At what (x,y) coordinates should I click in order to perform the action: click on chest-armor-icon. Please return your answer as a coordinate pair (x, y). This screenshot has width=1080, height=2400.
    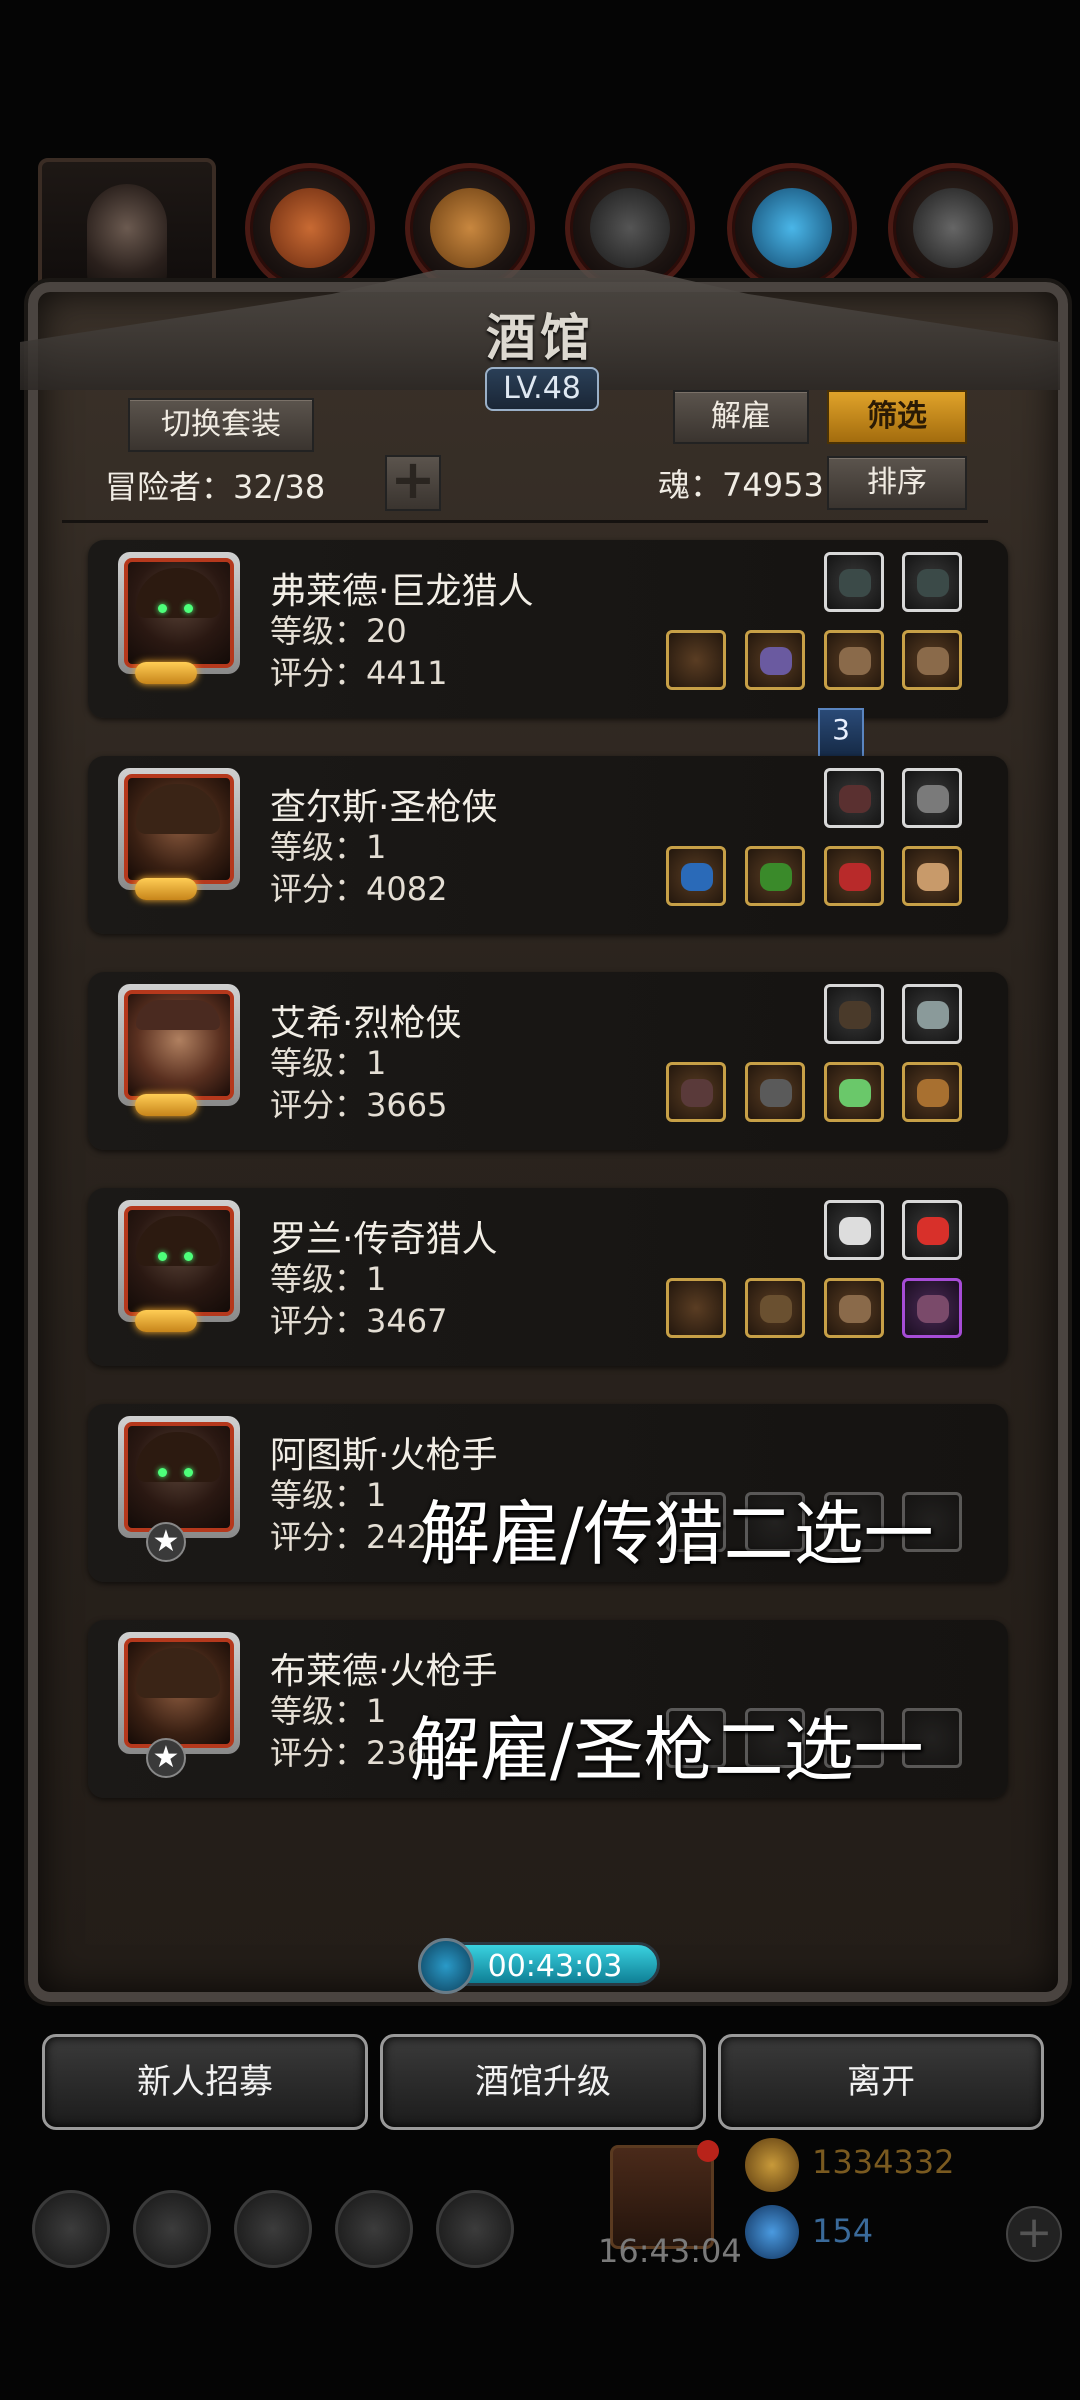
    Looking at the image, I should click on (310, 228).